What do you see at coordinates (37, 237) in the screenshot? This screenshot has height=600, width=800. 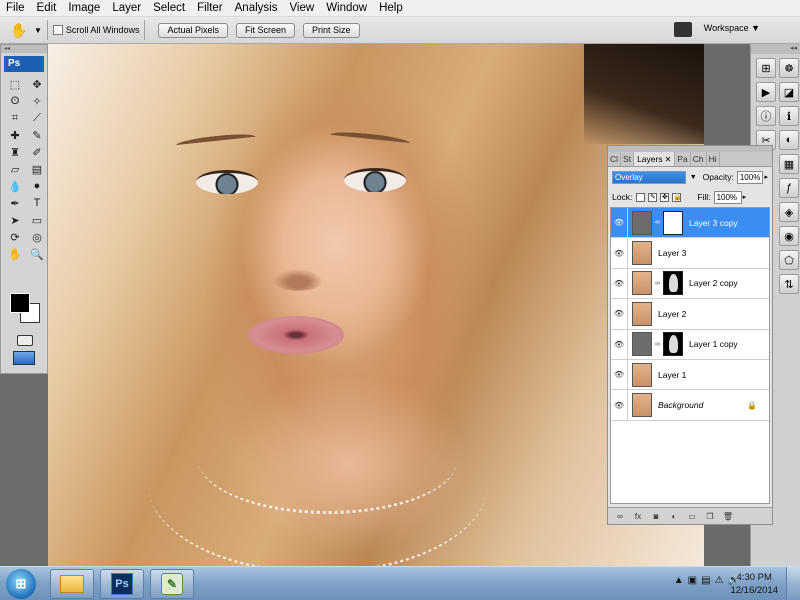 I see `3d-orbit-tool-icon: ◎` at bounding box center [37, 237].